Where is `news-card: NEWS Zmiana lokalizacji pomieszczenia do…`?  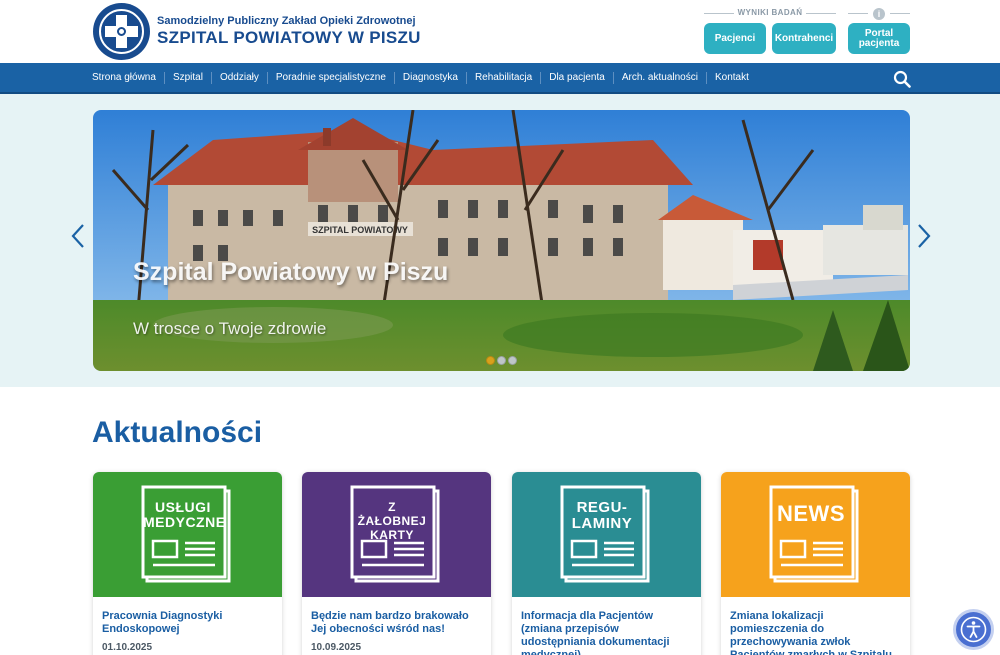
news-card: NEWS Zmiana lokalizacji pomieszczenia do… is located at coordinates (815, 563).